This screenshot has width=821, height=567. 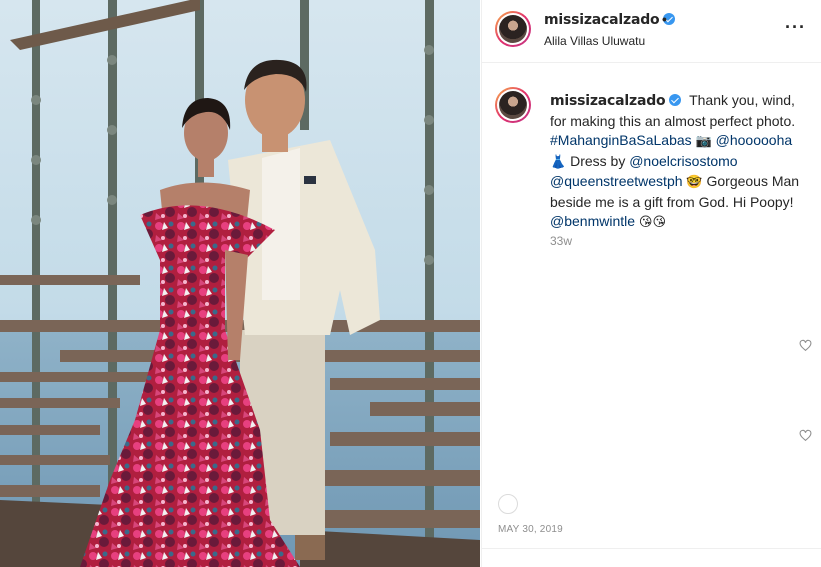 What do you see at coordinates (616, 181) in the screenshot?
I see `mention-link: @queenstreetwestph` at bounding box center [616, 181].